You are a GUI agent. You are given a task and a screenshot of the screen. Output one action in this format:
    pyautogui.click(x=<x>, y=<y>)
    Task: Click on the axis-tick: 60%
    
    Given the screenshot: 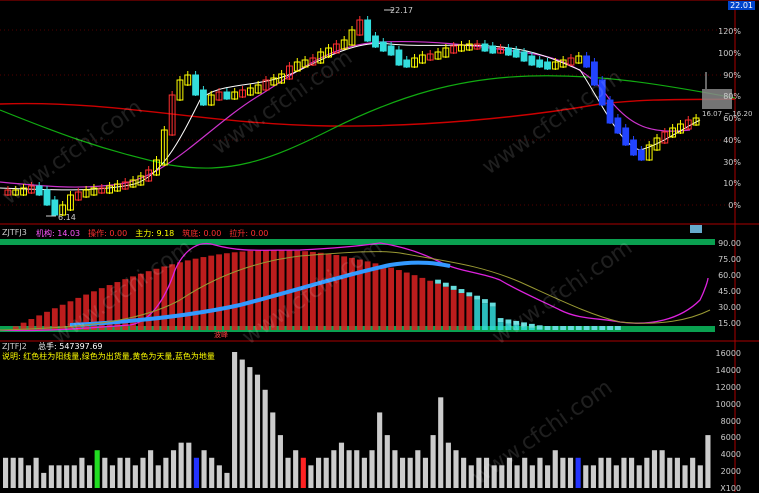 What is the action you would take?
    pyautogui.click(x=732, y=118)
    